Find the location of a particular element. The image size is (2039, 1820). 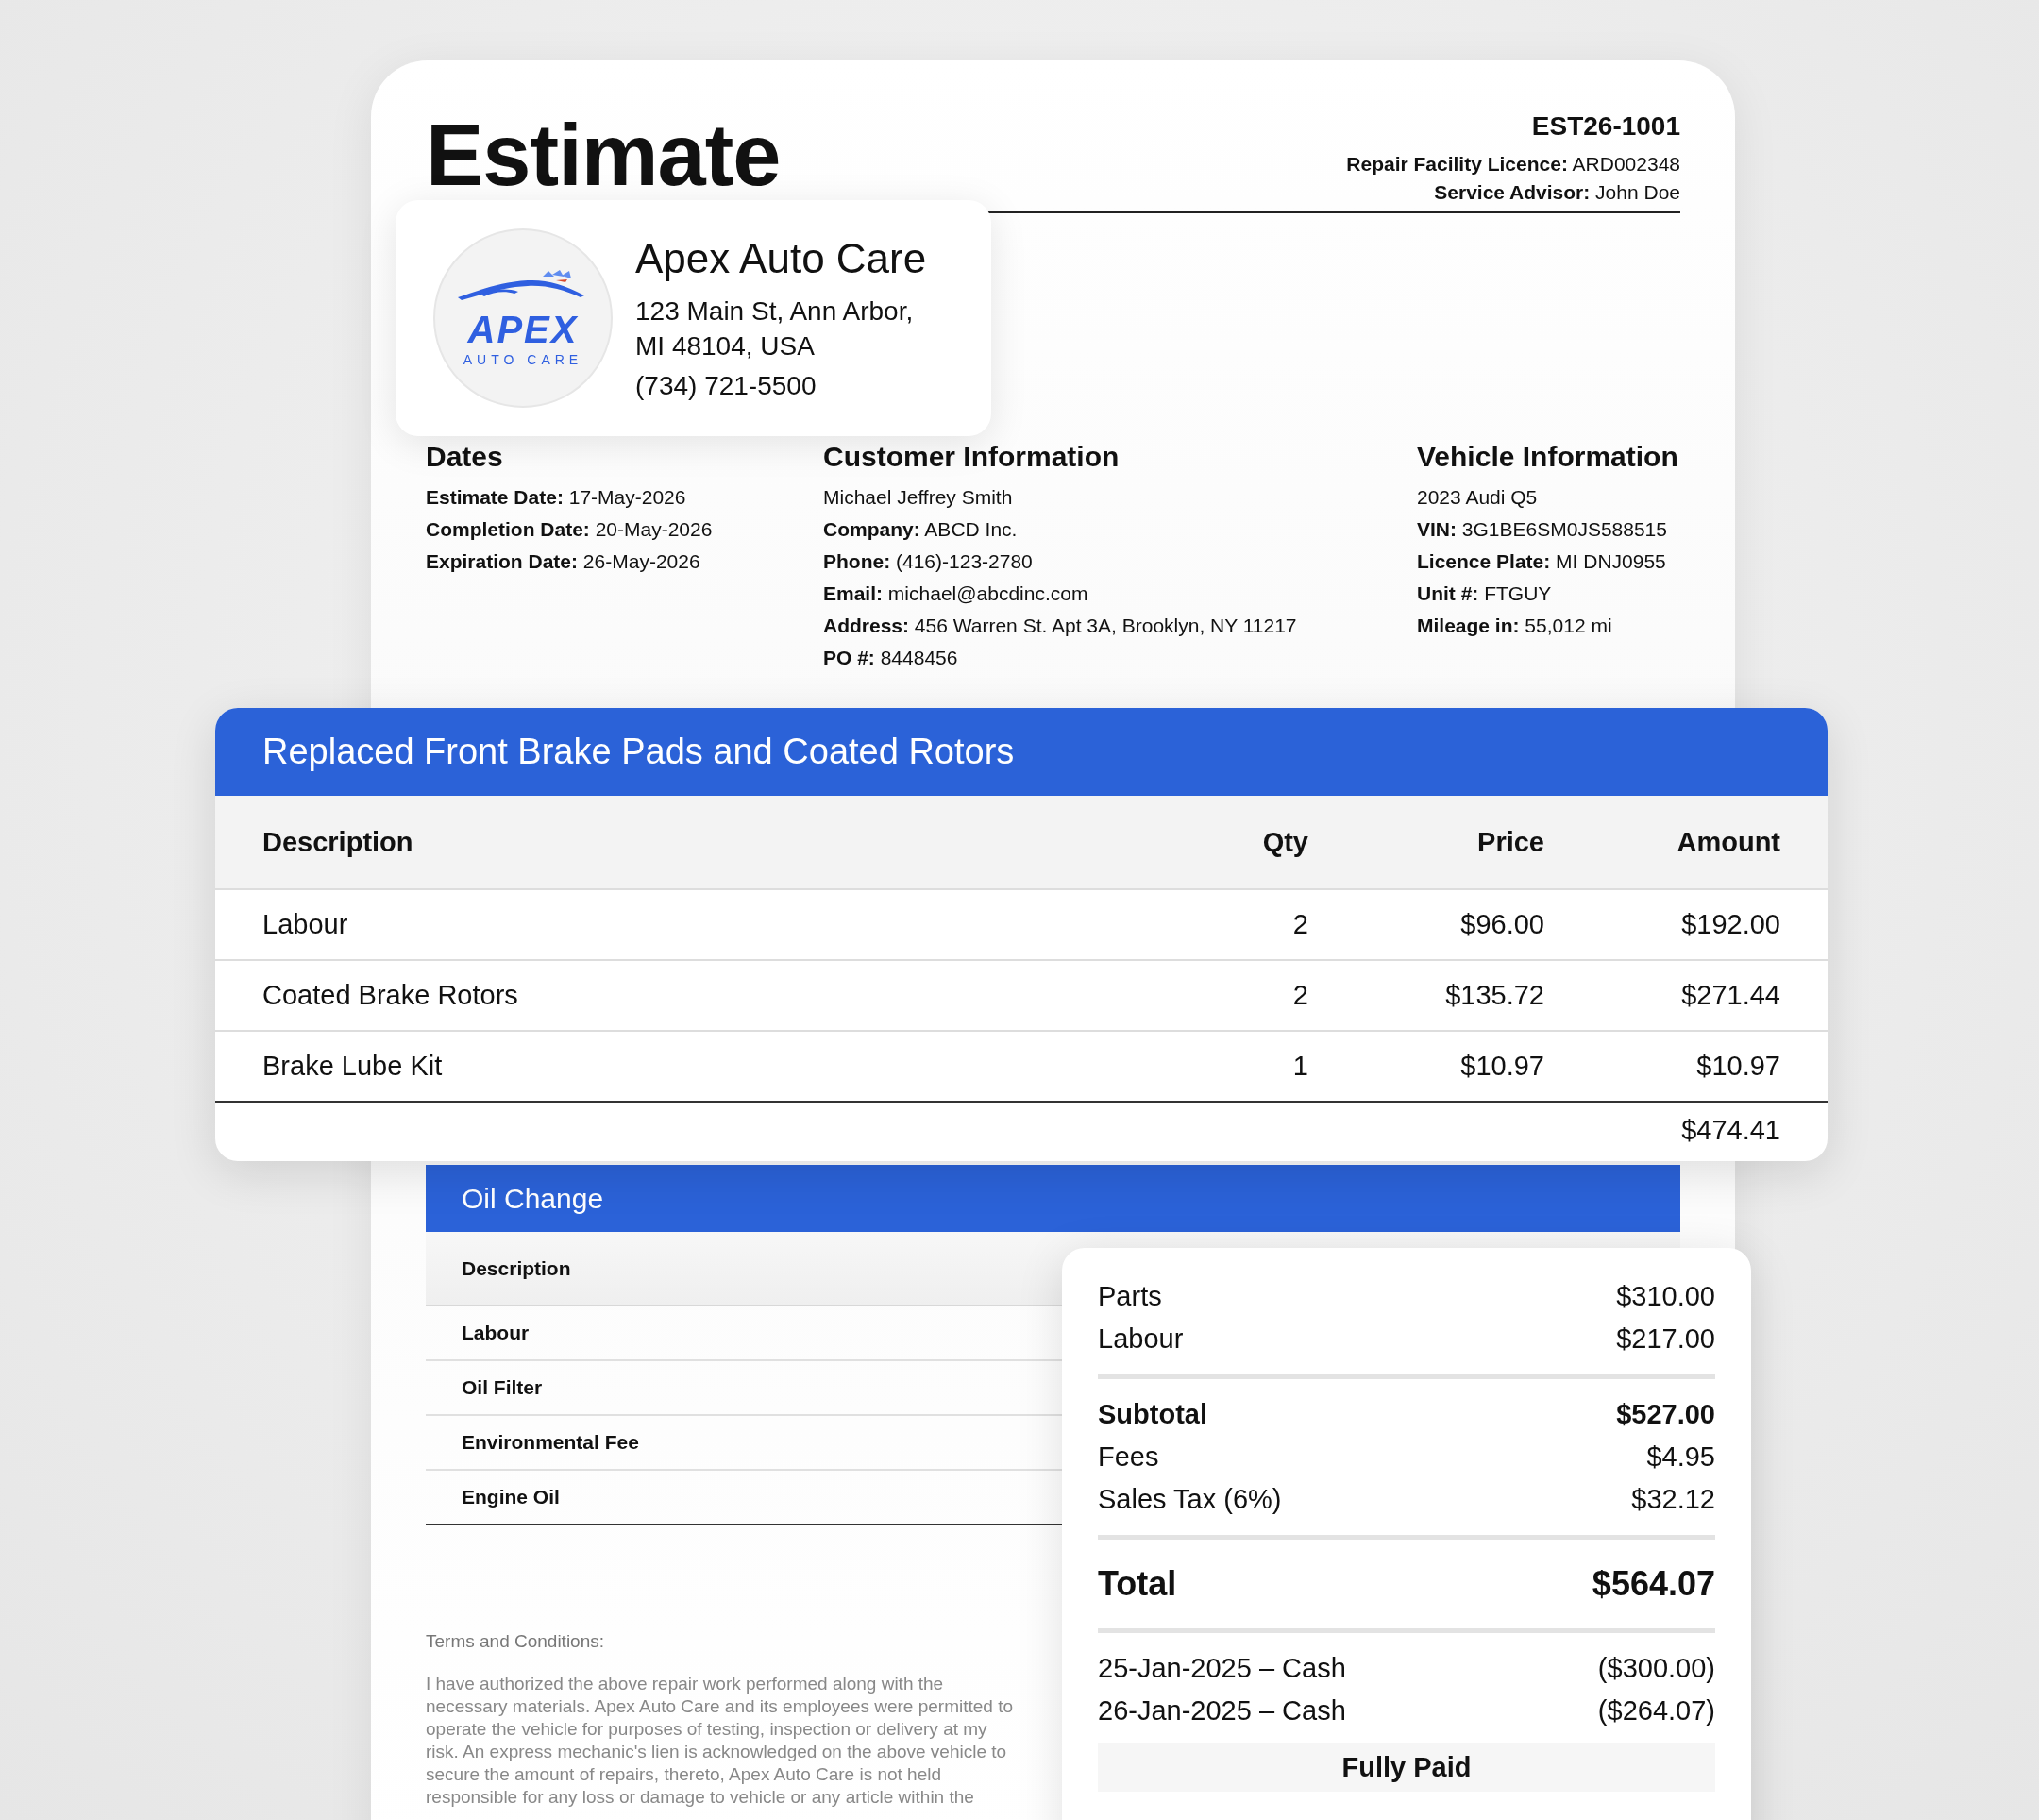

column-header: Qty is located at coordinates (1284, 842).